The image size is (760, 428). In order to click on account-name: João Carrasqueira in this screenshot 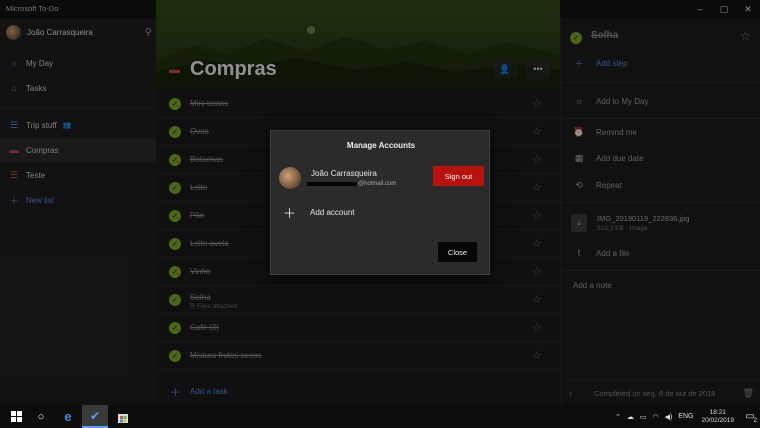, I will do `click(344, 173)`.